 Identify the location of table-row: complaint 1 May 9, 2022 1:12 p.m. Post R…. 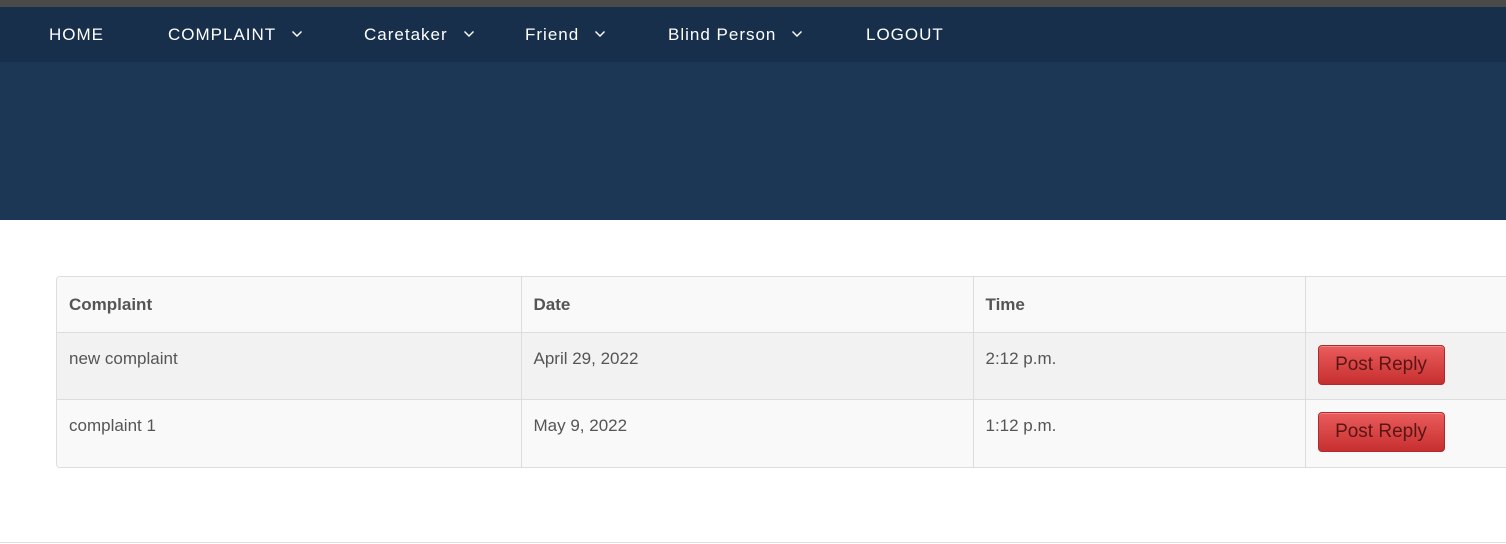
(781, 433).